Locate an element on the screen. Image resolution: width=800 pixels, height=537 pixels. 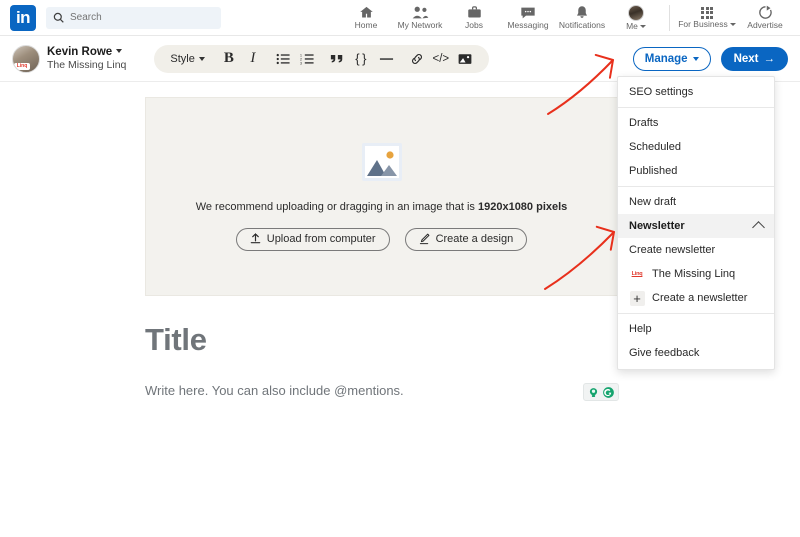
inline-code-button: </> is located at coordinates (441, 59).